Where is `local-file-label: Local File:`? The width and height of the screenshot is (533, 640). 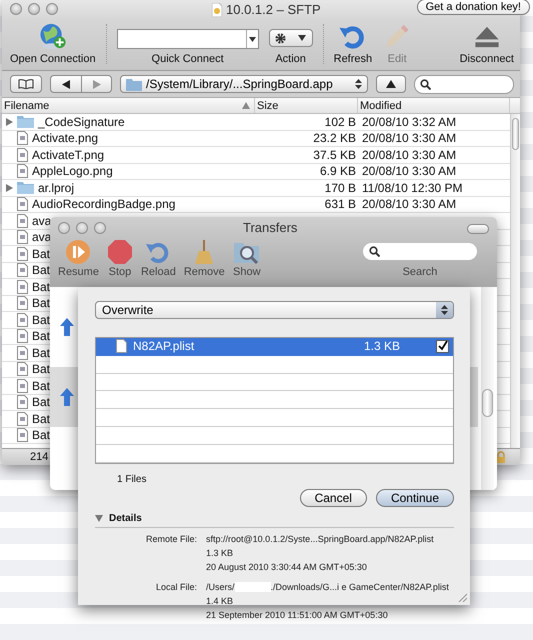
local-file-label: Local File: is located at coordinates (175, 588).